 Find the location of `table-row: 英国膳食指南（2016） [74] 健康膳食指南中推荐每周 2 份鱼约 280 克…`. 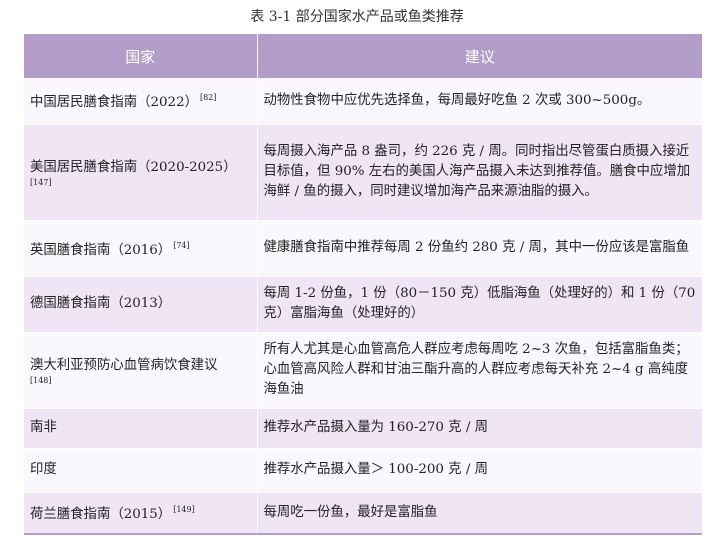

table-row: 英国膳食指南（2016） [74] 健康膳食指南中推荐每周 2 份鱼约 280 克… is located at coordinates (363, 248).